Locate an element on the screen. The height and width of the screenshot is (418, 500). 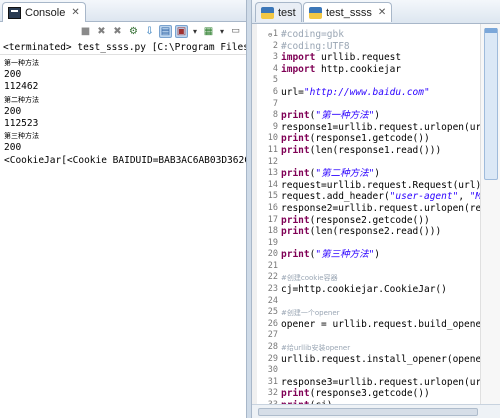
line-number: 24 is located at coordinates (272, 300).